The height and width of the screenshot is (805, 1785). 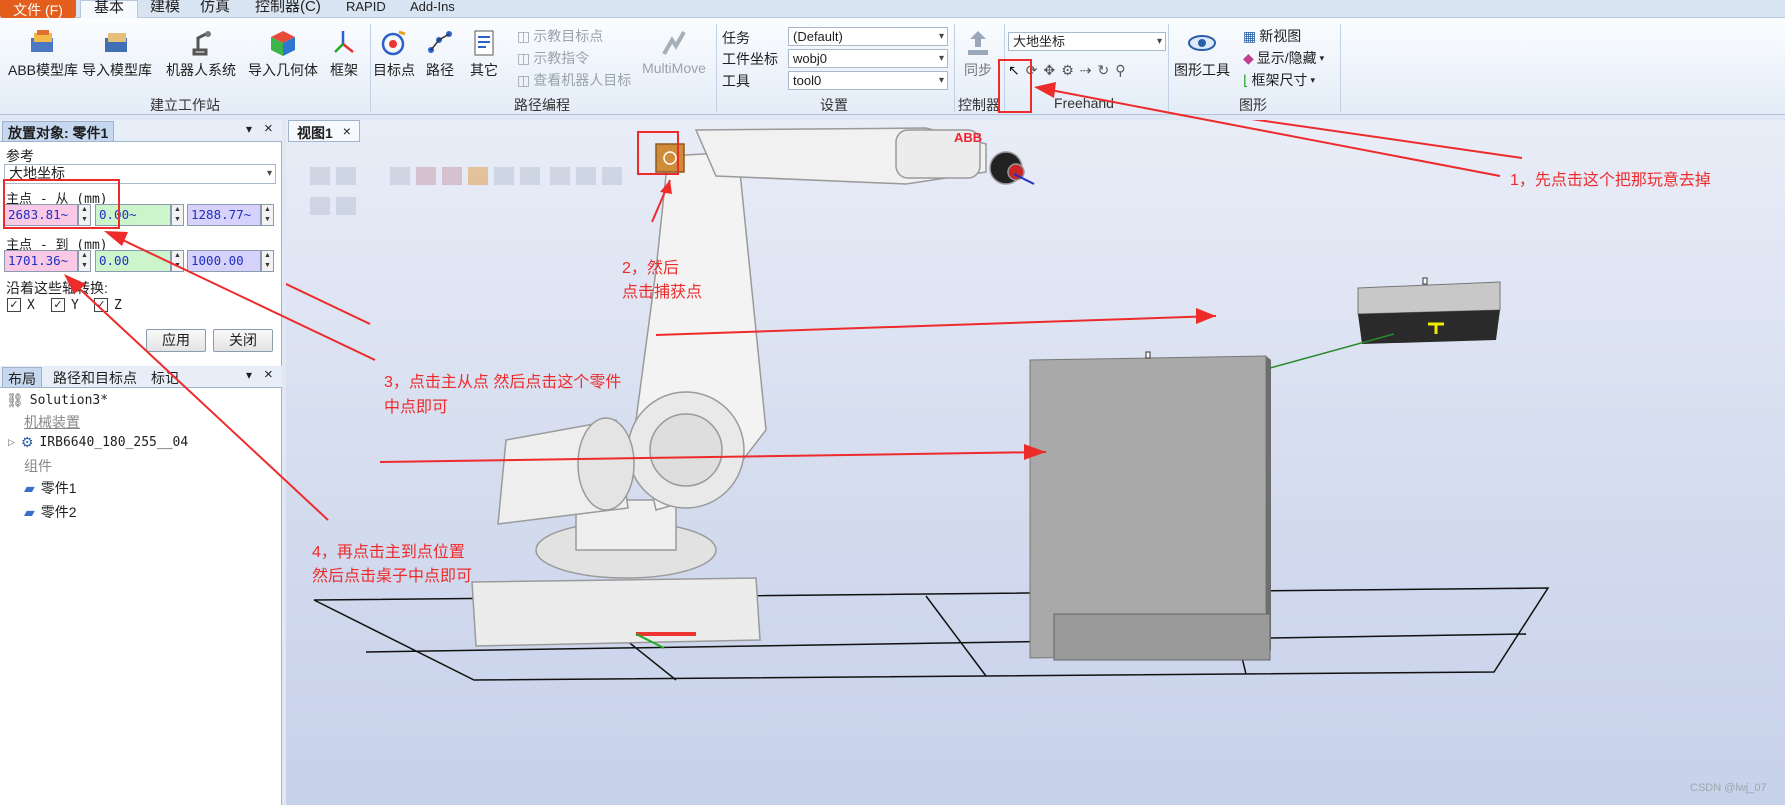 What do you see at coordinates (14, 305) in the screenshot?
I see `checkbox-x: ✓` at bounding box center [14, 305].